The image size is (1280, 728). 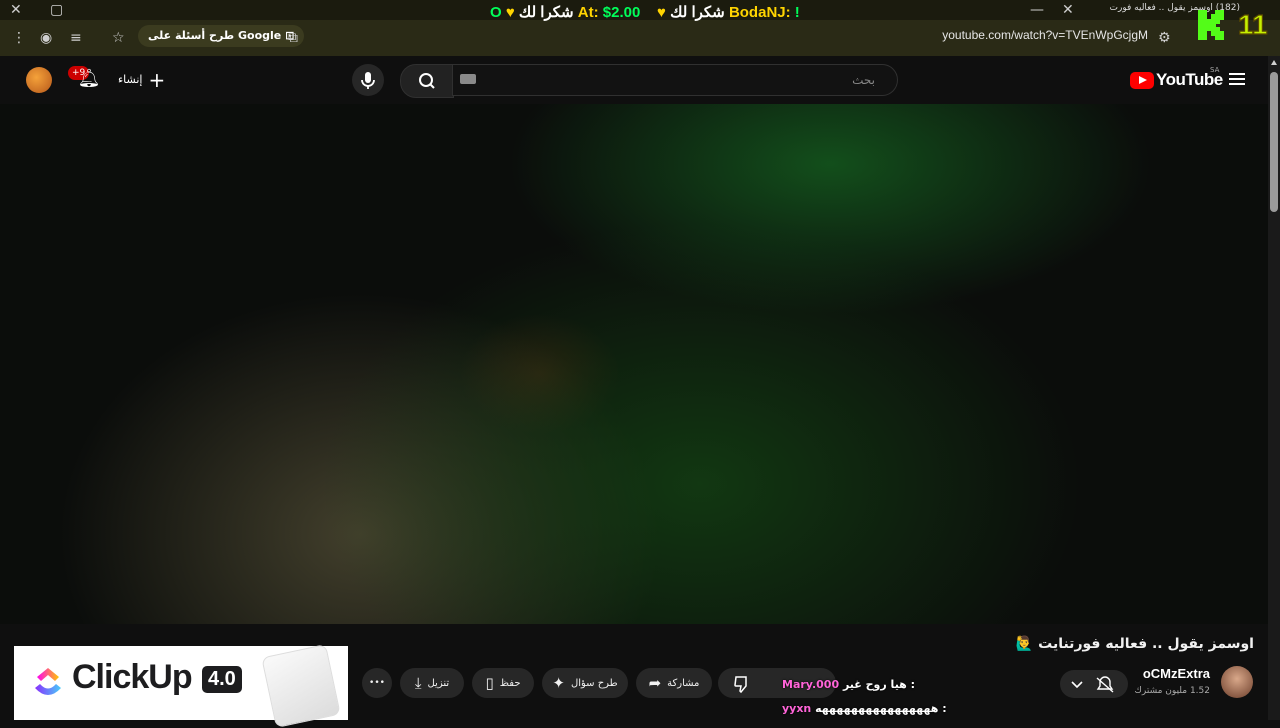 I want to click on chat-message: yyxn ههههههههههههههههه :, so click(x=864, y=708).